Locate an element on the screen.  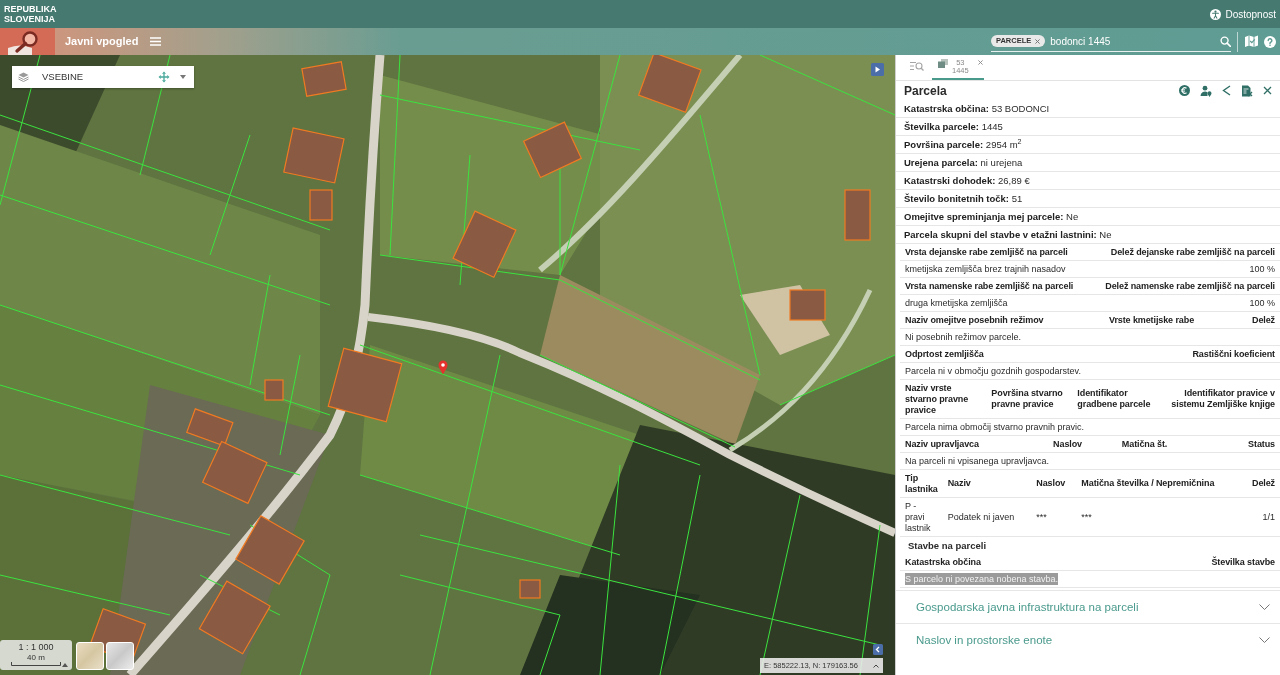
parcel-property: Številka parcele: 1445 is located at coordinates (953, 126).